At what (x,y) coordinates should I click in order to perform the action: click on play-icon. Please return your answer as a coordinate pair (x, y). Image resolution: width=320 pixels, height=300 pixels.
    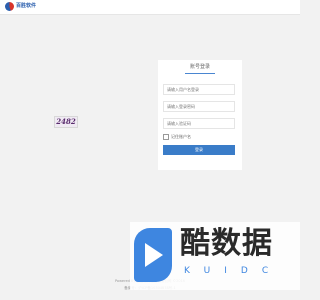
    Looking at the image, I should click on (154, 255).